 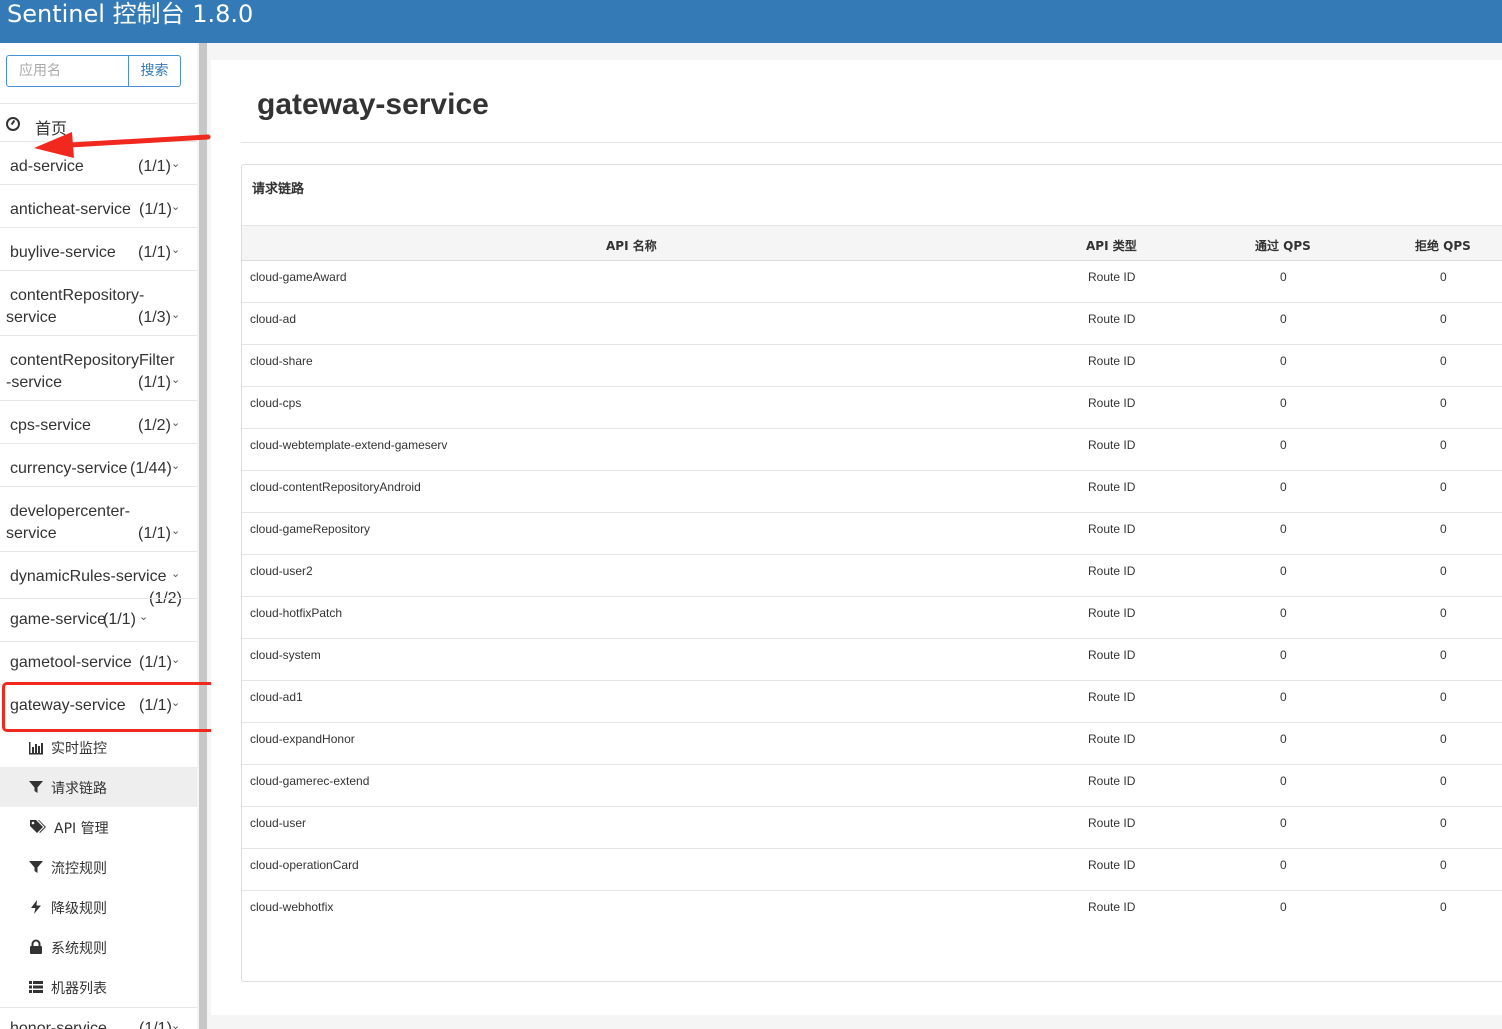 What do you see at coordinates (79, 909) in the screenshot?
I see `submenu-label: 降级规则` at bounding box center [79, 909].